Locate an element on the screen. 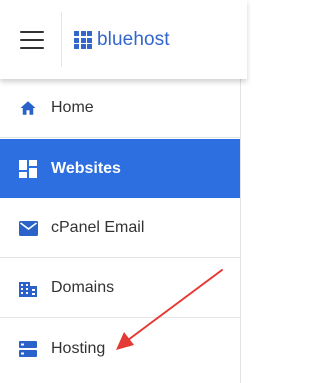 This screenshot has height=383, width=320. sidebar-item-label: Hosting is located at coordinates (78, 348).